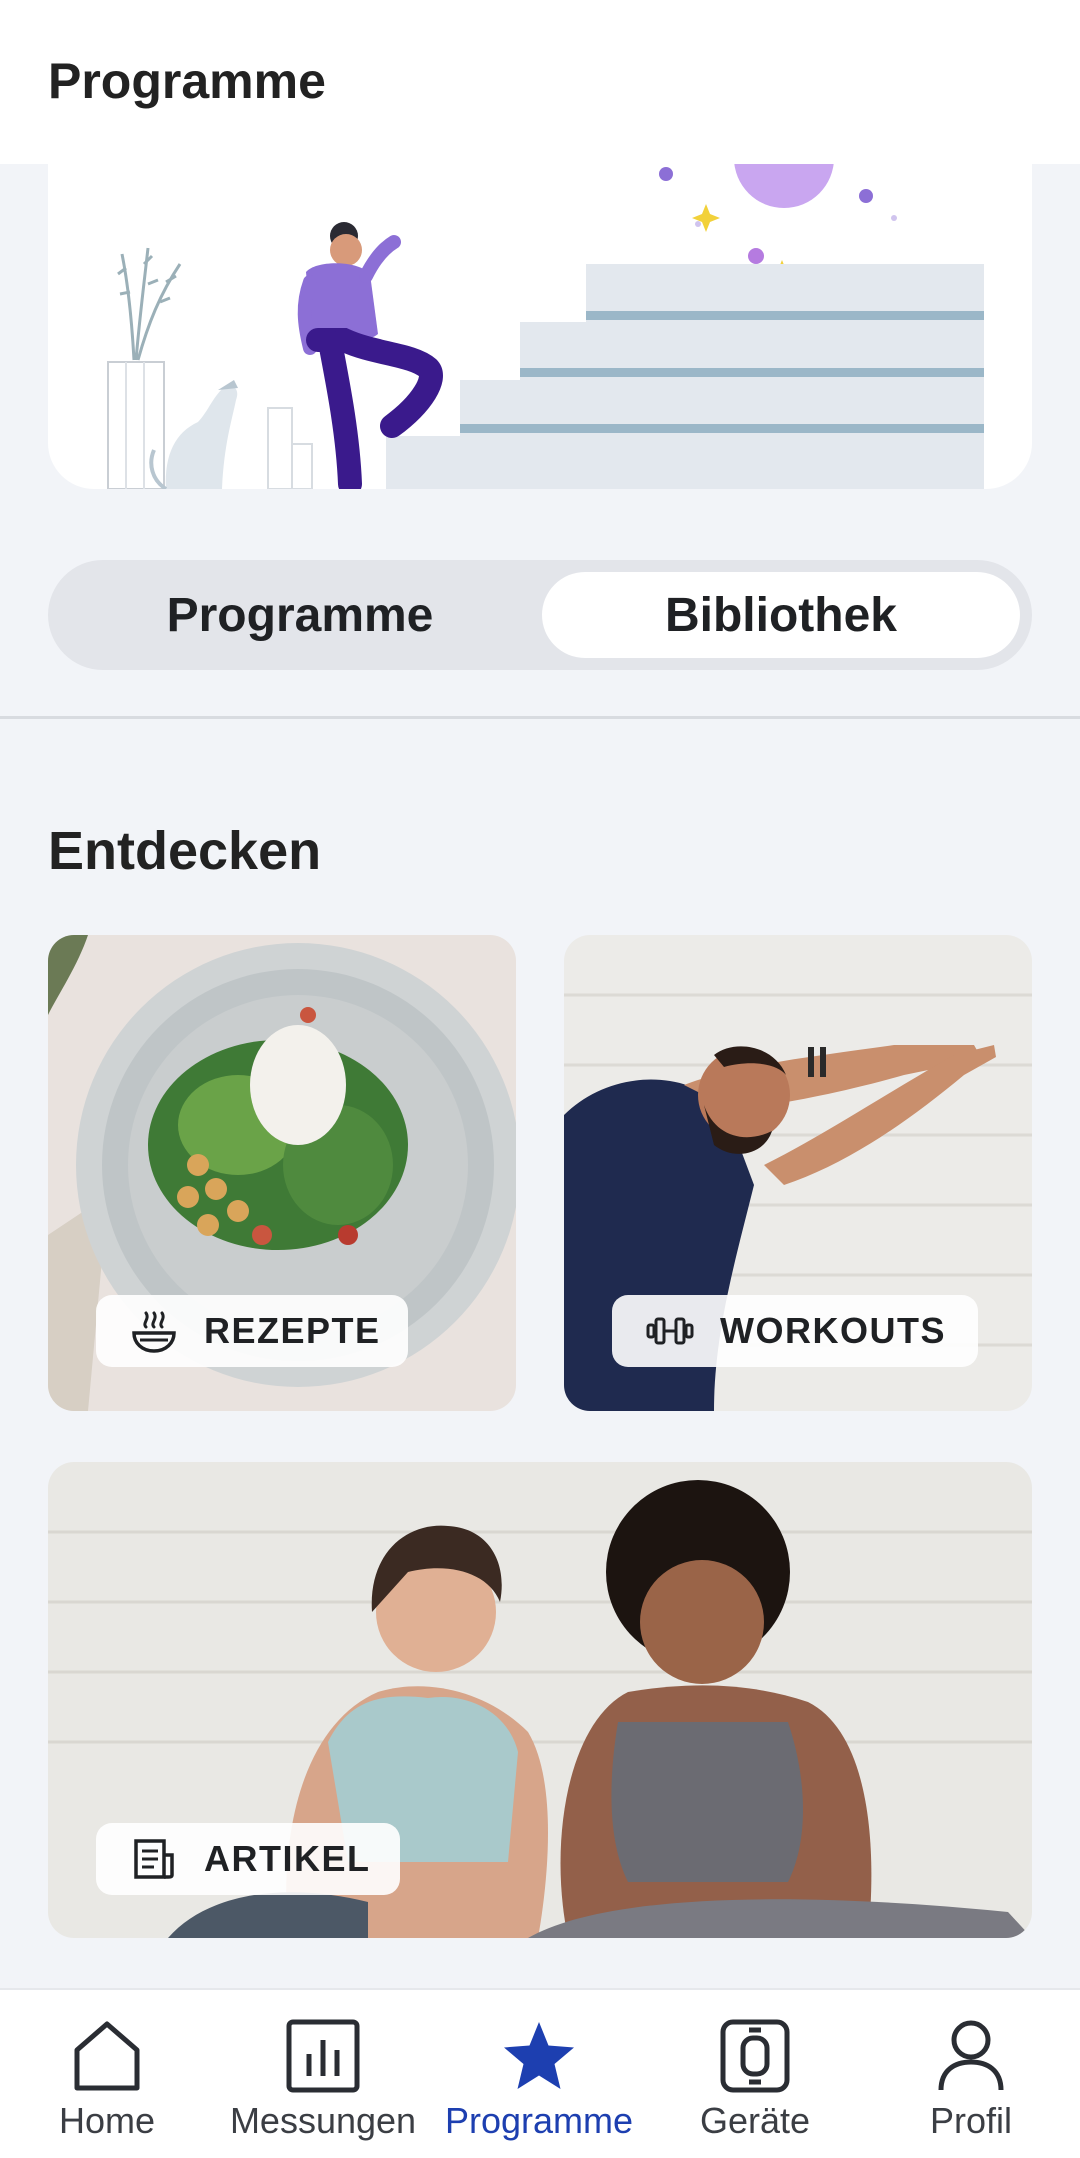 Image resolution: width=1080 pixels, height=2158 pixels. What do you see at coordinates (185, 851) in the screenshot?
I see `section-title-entdecken: Entdecken` at bounding box center [185, 851].